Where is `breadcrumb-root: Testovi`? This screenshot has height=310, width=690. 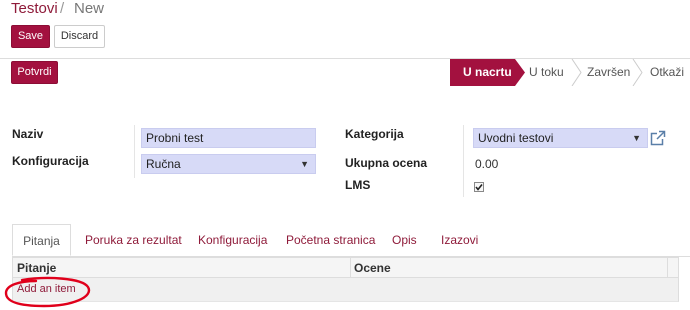
breadcrumb-root: Testovi is located at coordinates (34, 8).